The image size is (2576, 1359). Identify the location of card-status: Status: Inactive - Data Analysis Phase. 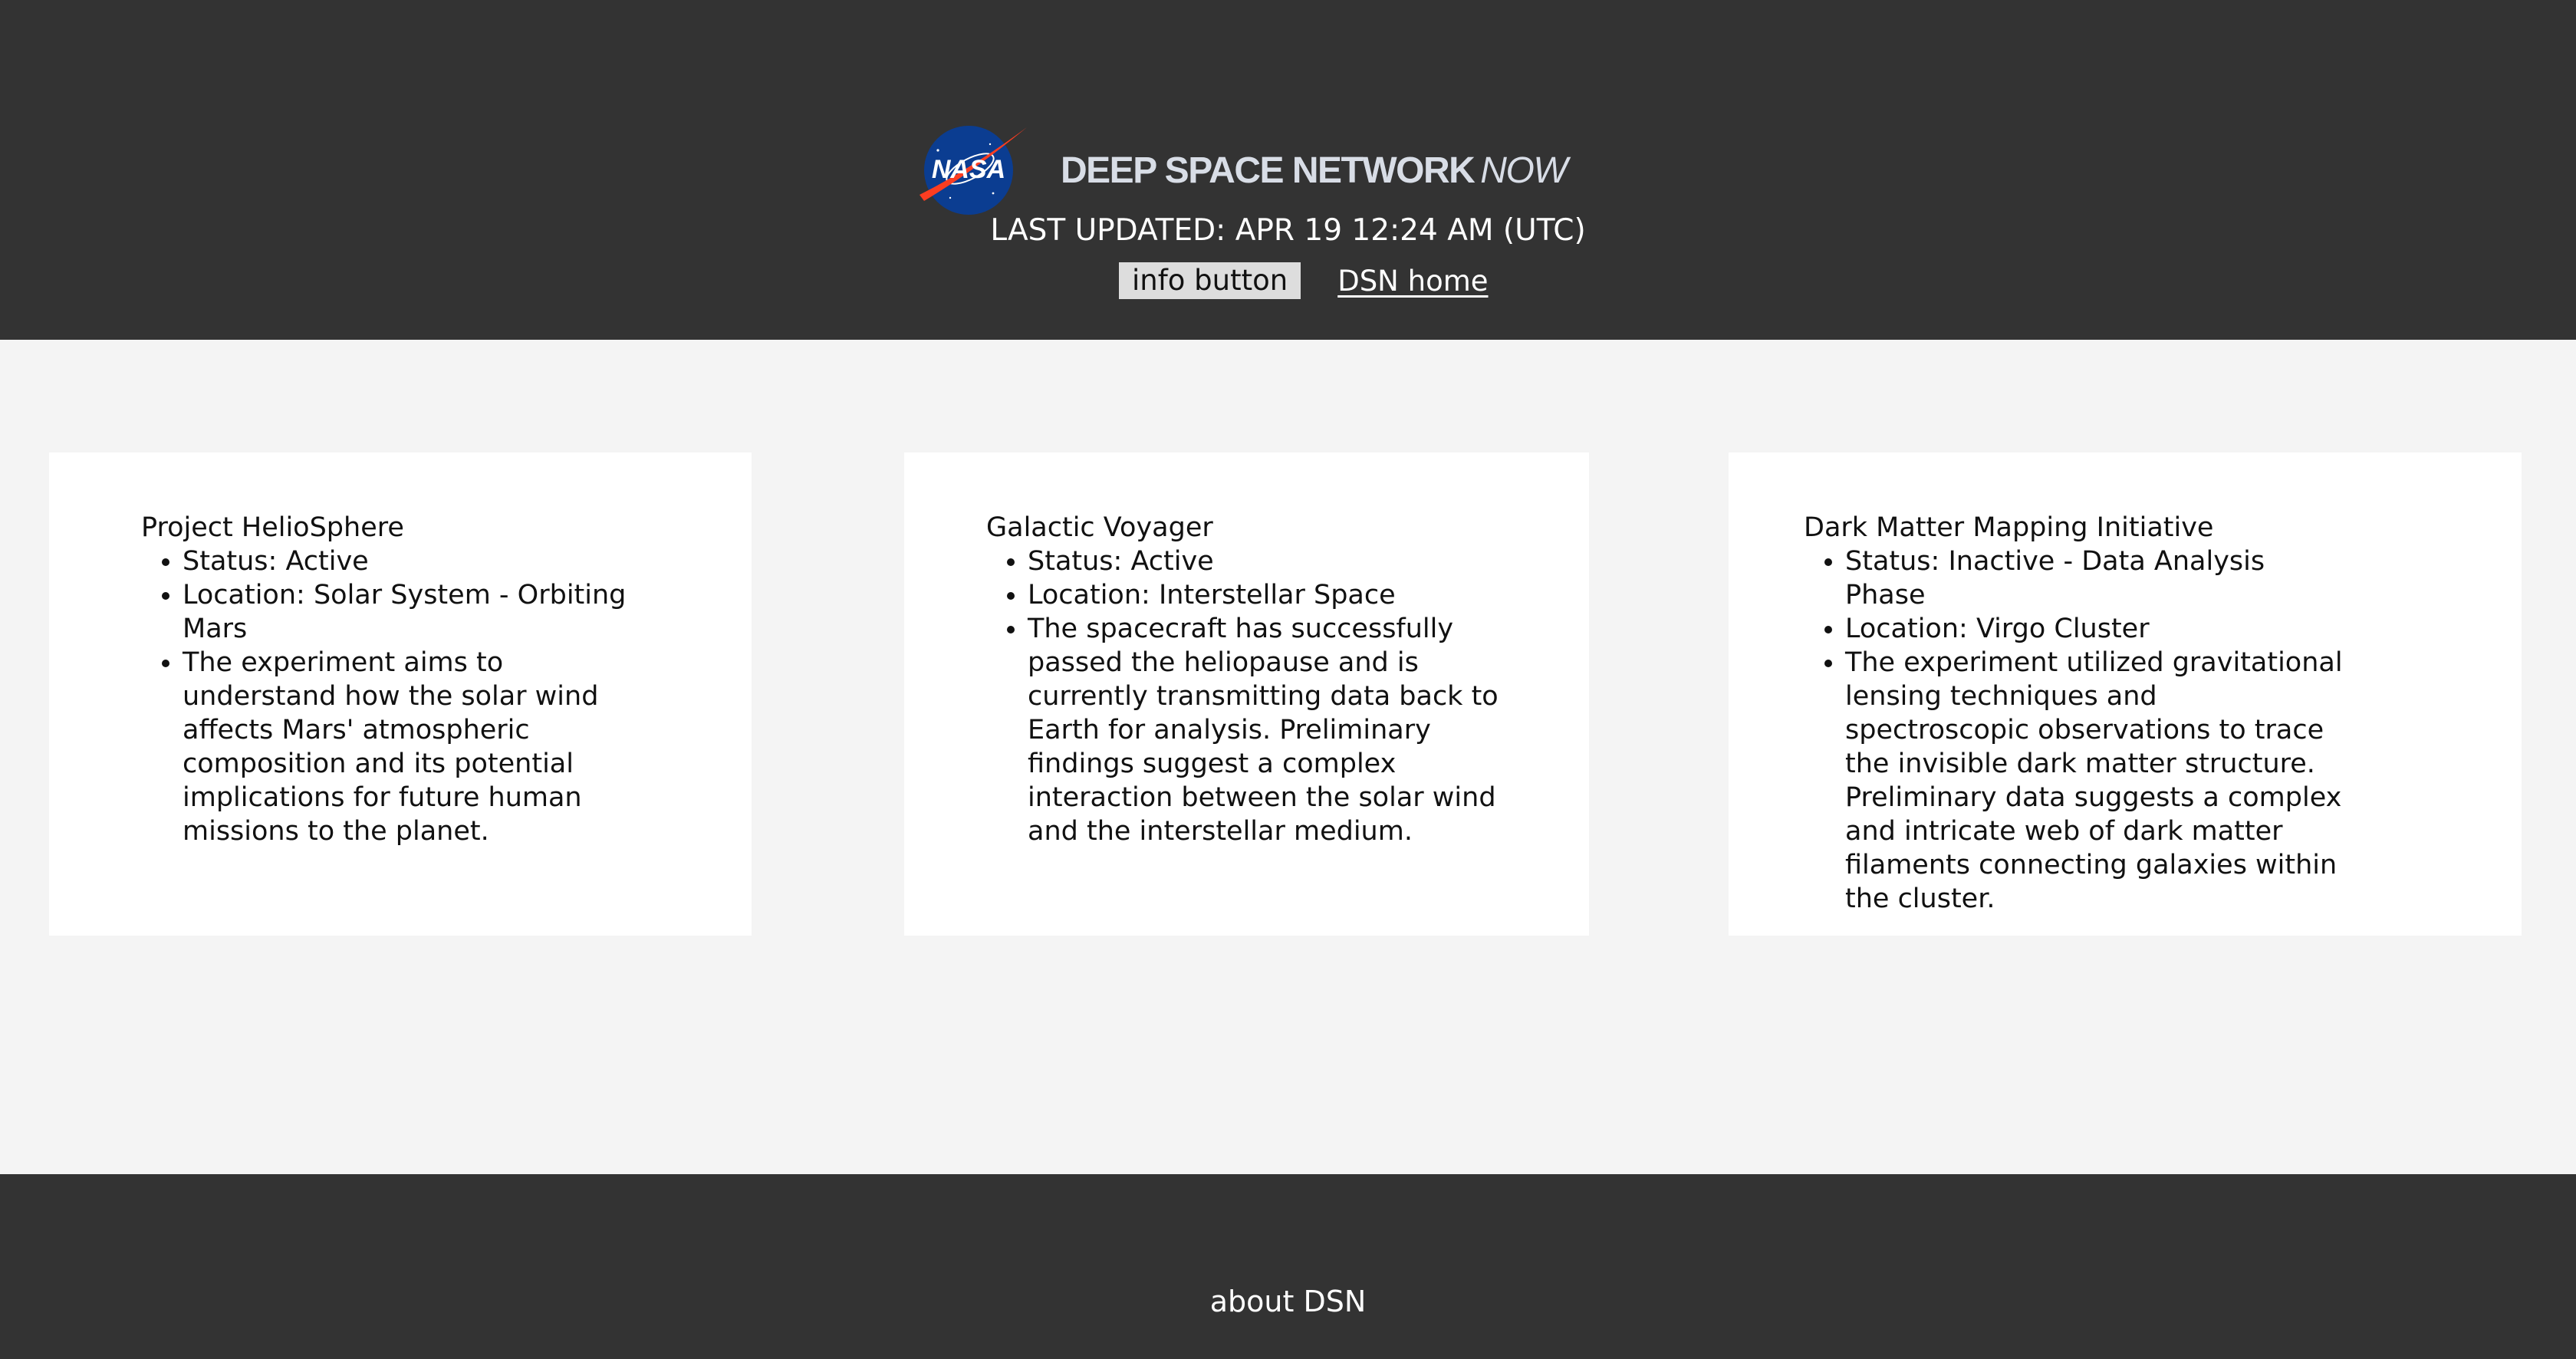
(2096, 578).